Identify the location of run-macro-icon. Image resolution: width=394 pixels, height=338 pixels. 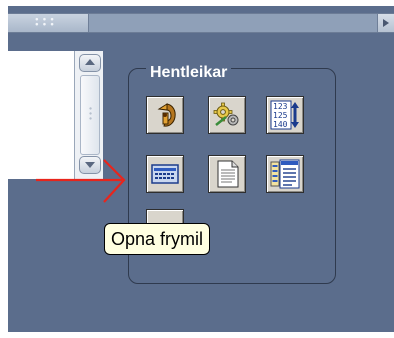
(166, 115).